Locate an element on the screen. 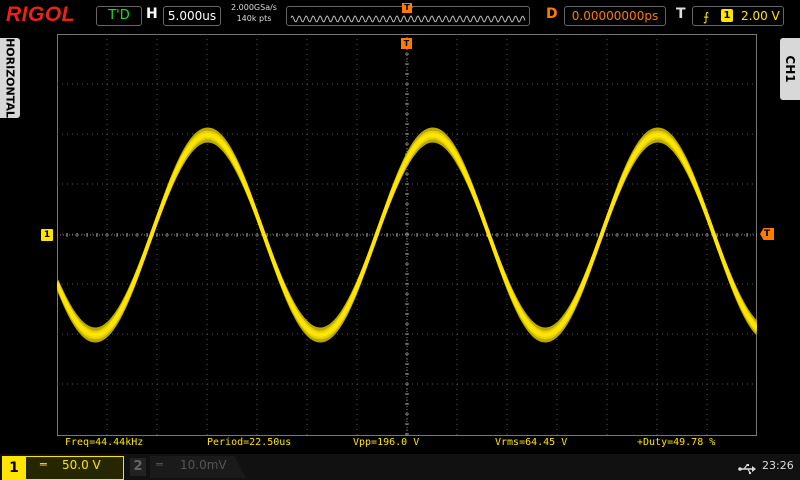  measurement-vpp: Vpp=196.0 V is located at coordinates (386, 442).